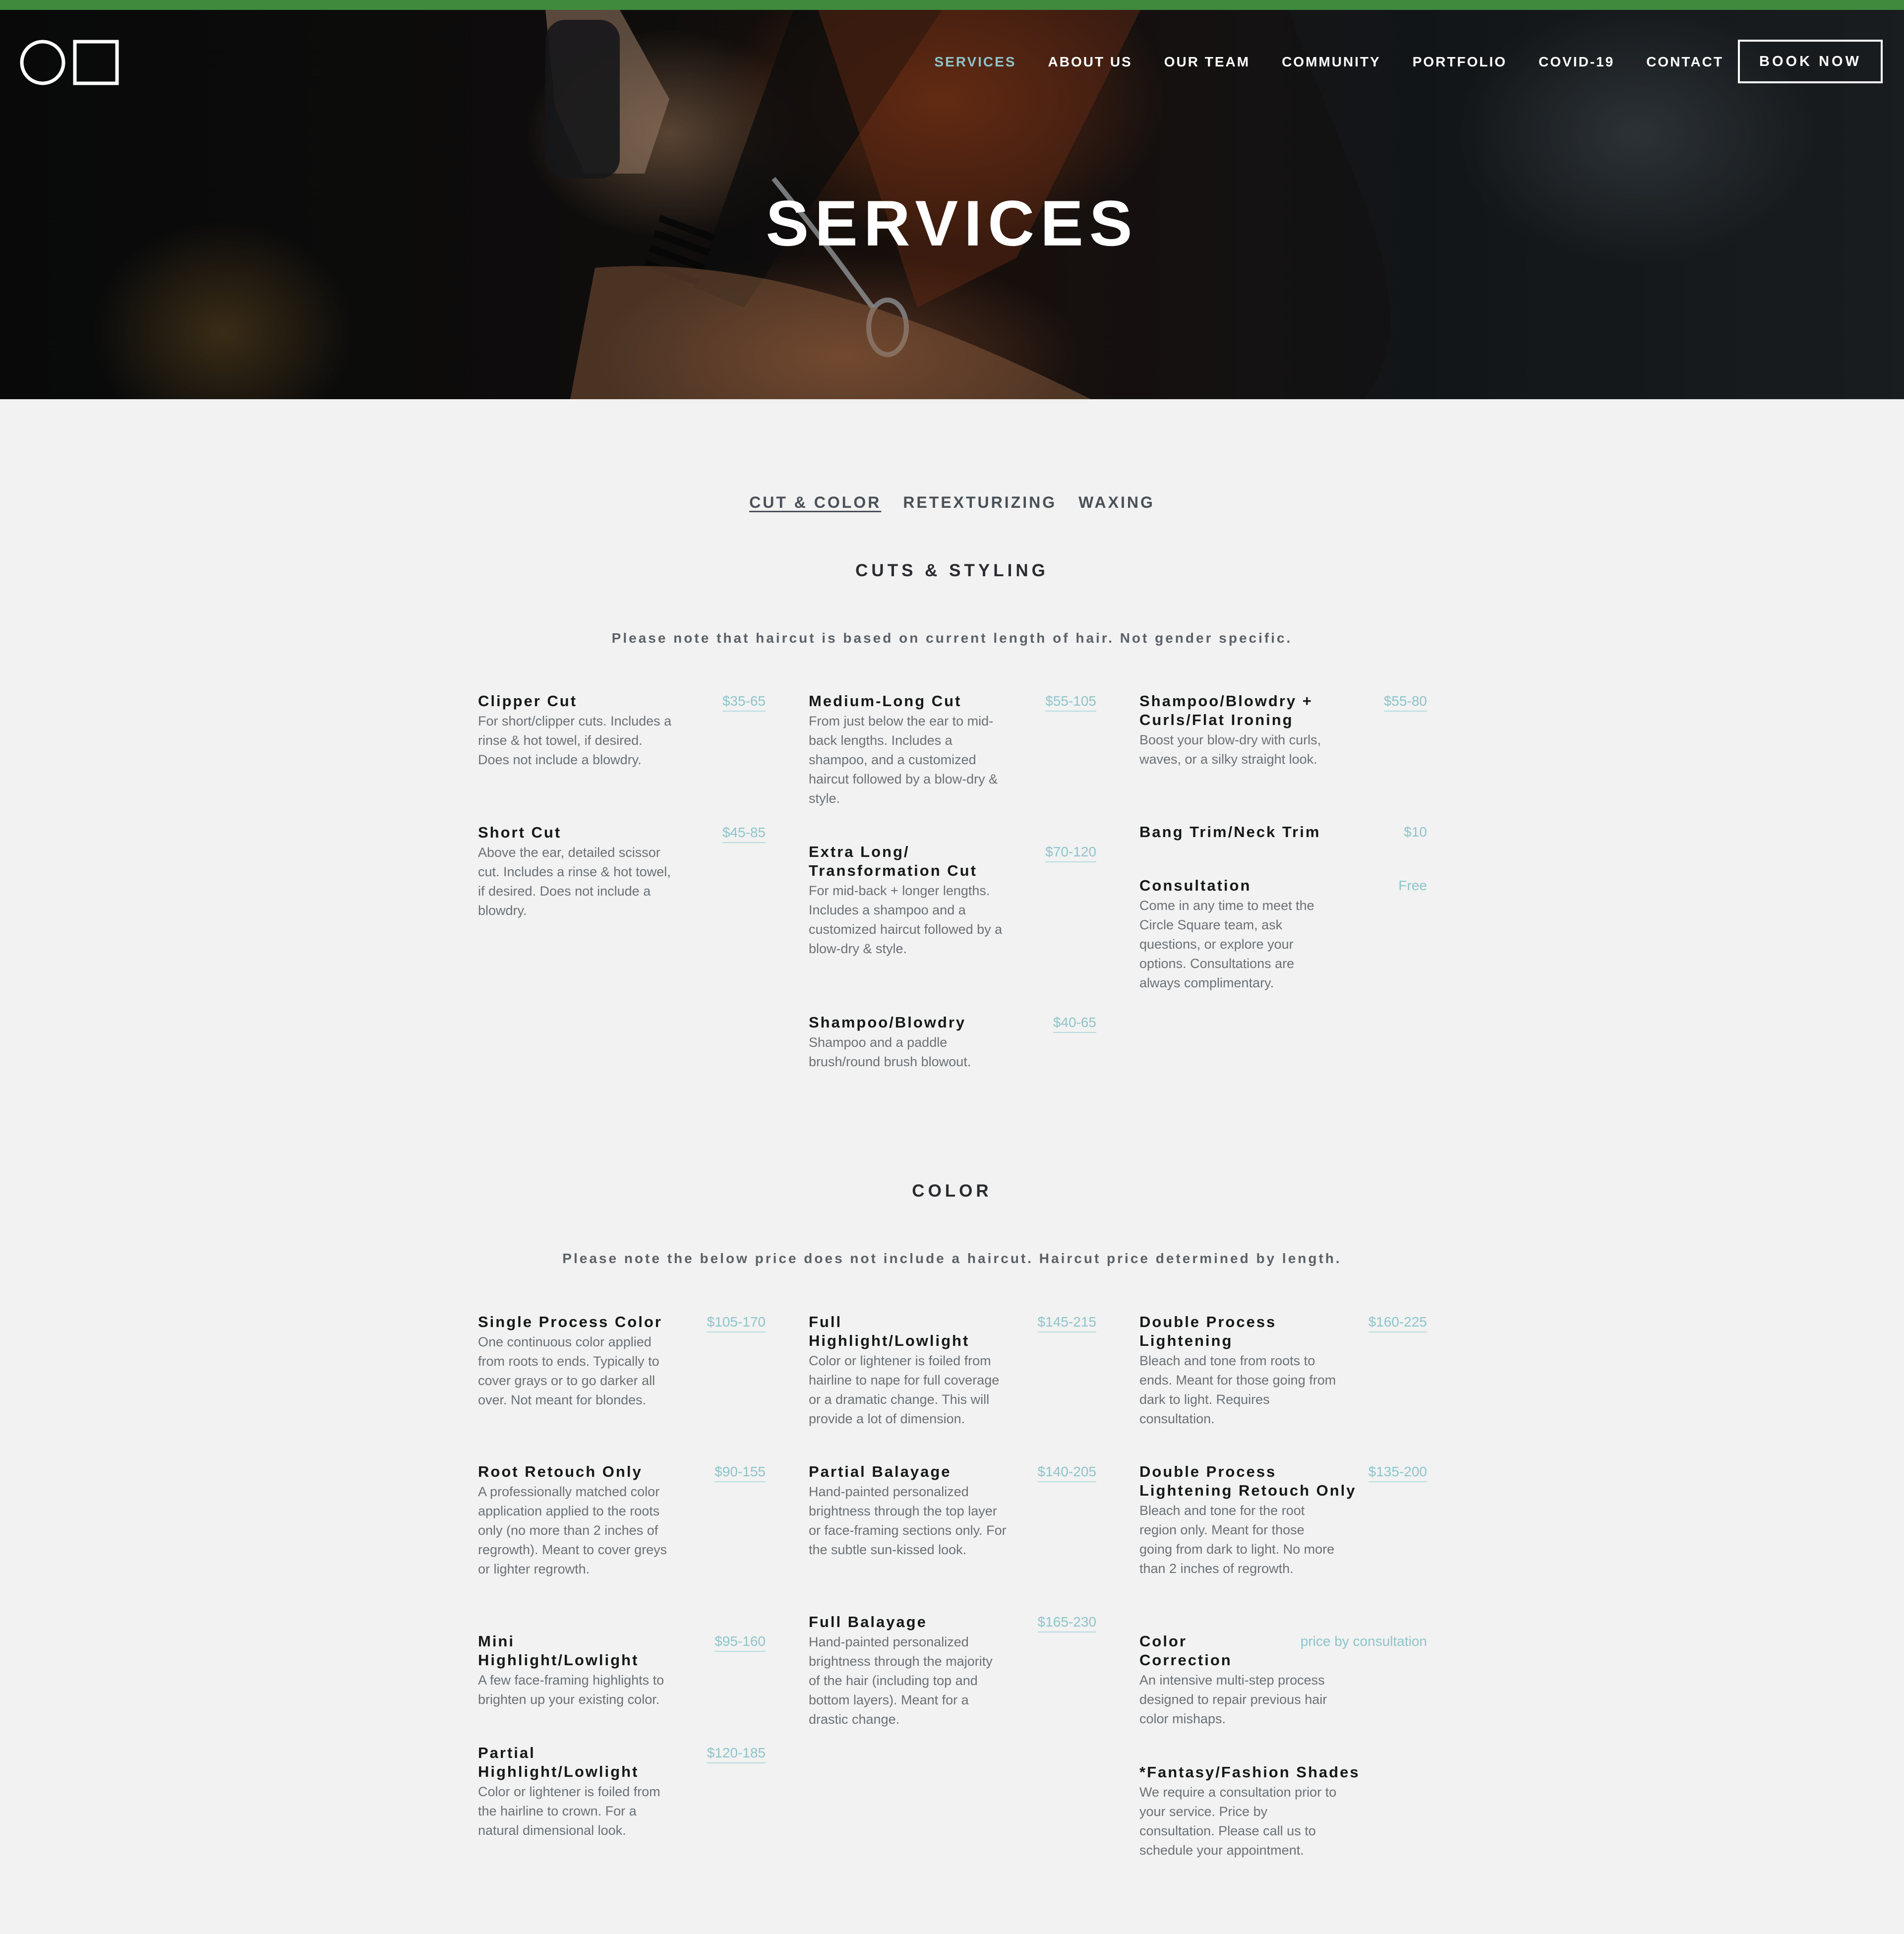  What do you see at coordinates (570, 1321) in the screenshot?
I see `service-name: Single Process Color` at bounding box center [570, 1321].